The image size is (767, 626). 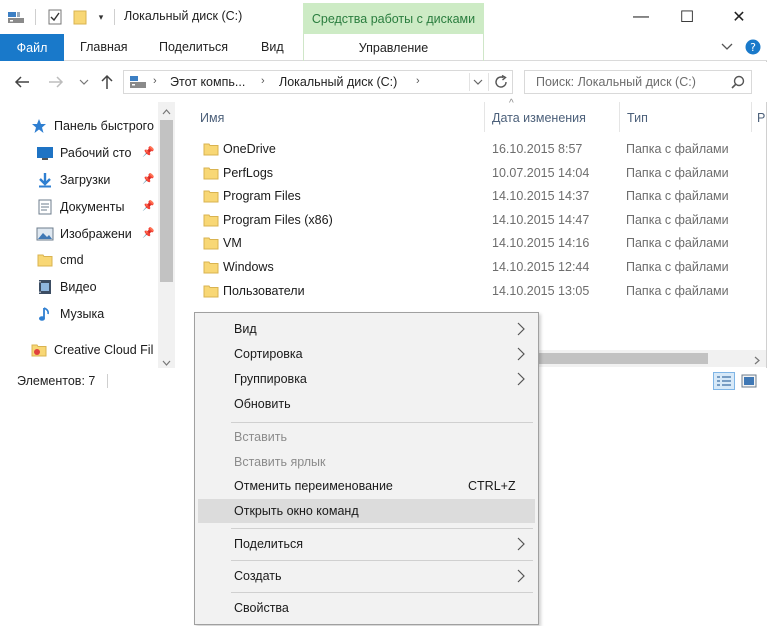 I want to click on menu-item-group: Группировка, so click(x=366, y=379).